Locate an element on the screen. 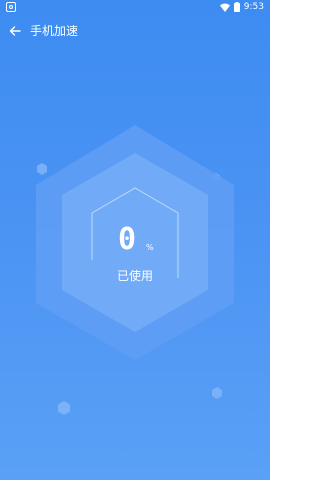 This screenshot has width=320, height=480. app-notification-icon is located at coordinates (11, 7).